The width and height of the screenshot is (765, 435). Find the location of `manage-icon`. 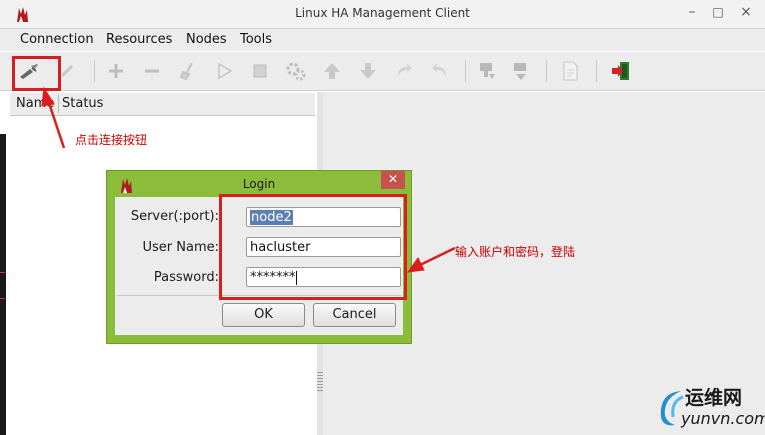

manage-icon is located at coordinates (296, 71).